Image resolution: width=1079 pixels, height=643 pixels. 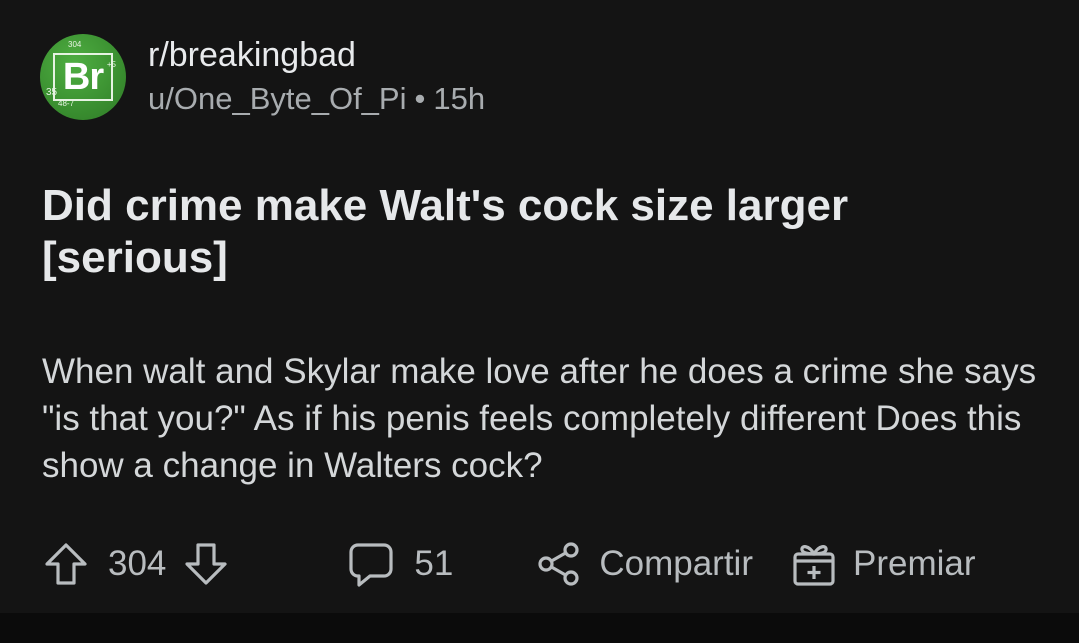 I want to click on author-name: u/One_Byte_Of_Pi, so click(x=277, y=98).